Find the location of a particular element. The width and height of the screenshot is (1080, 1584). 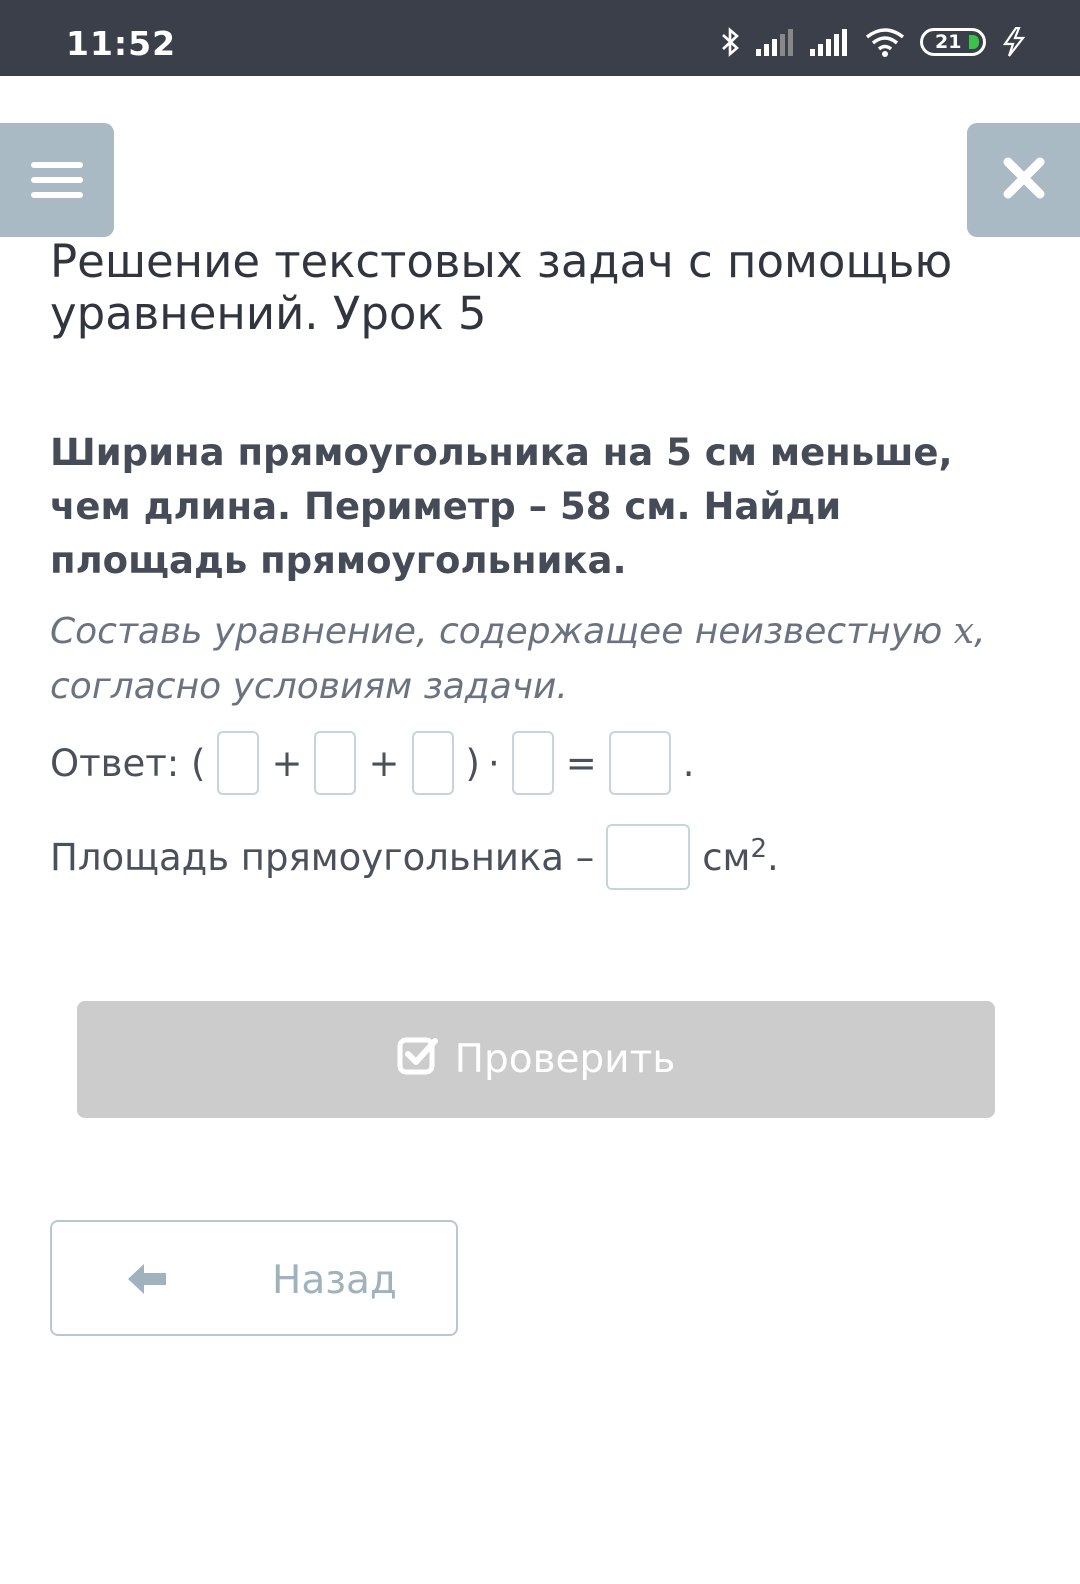

hint-variable: x is located at coordinates (964, 631).